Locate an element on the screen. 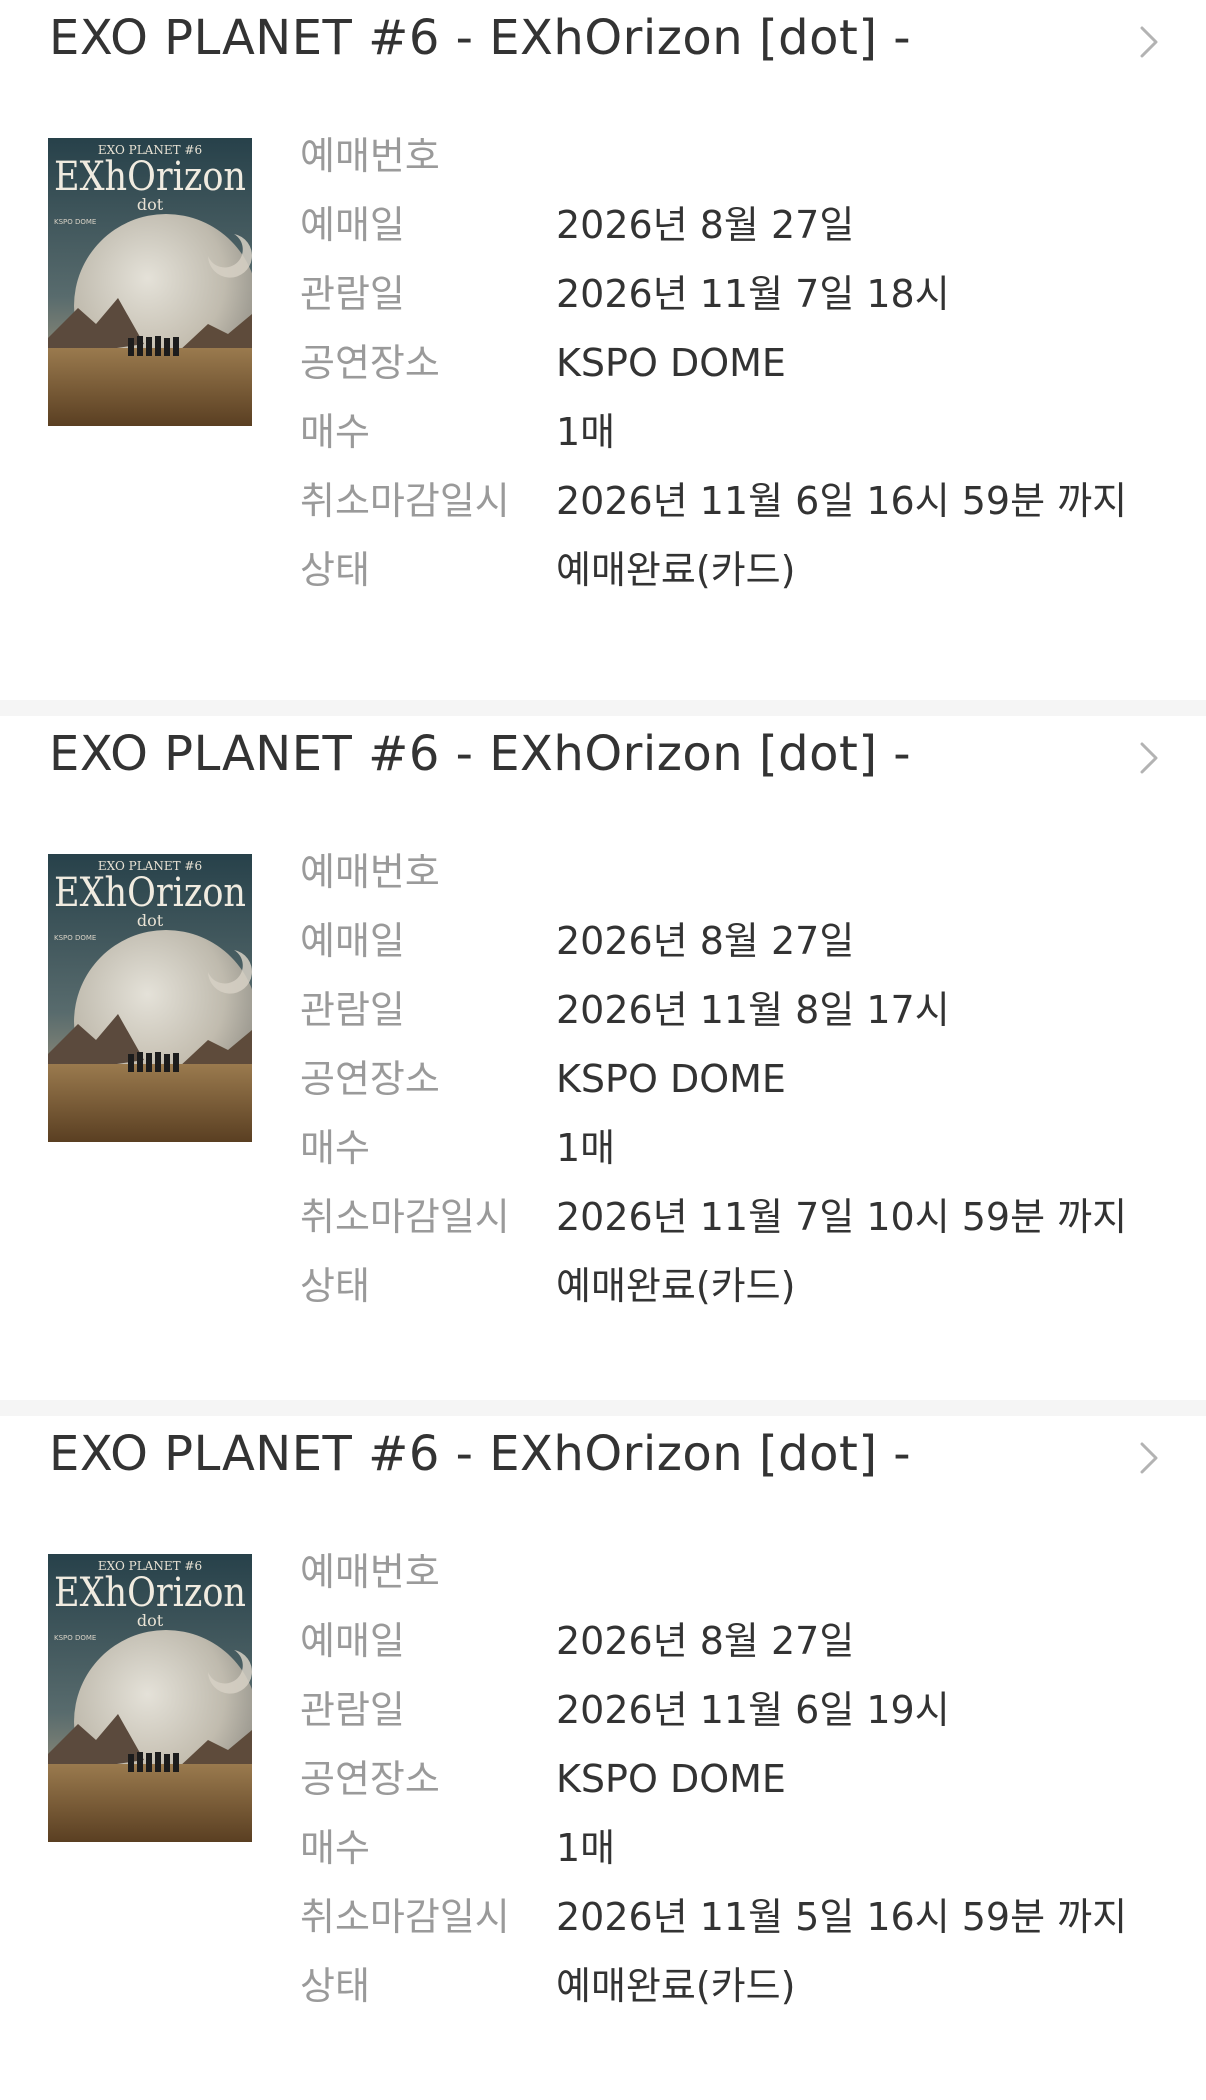  detail-value: 2026년 11월 6일 19시 is located at coordinates (753, 1710).